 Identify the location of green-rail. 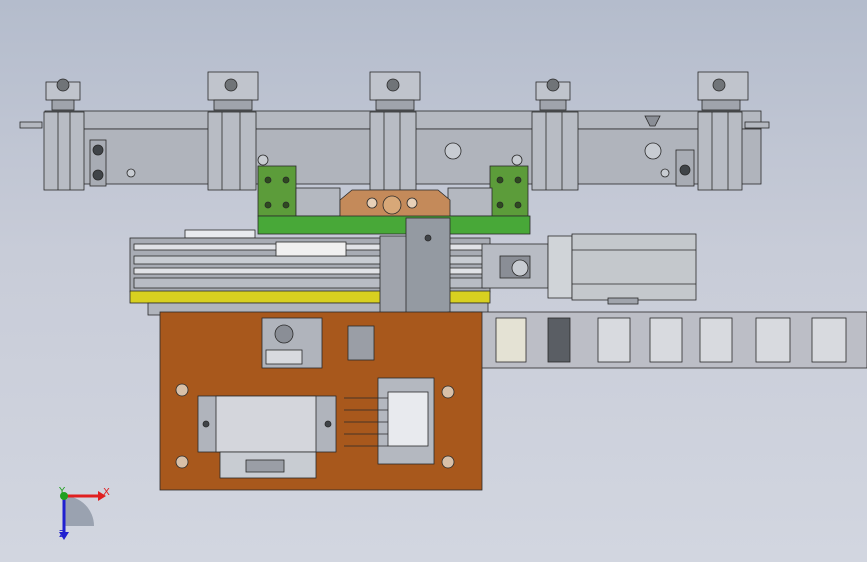
(394, 225).